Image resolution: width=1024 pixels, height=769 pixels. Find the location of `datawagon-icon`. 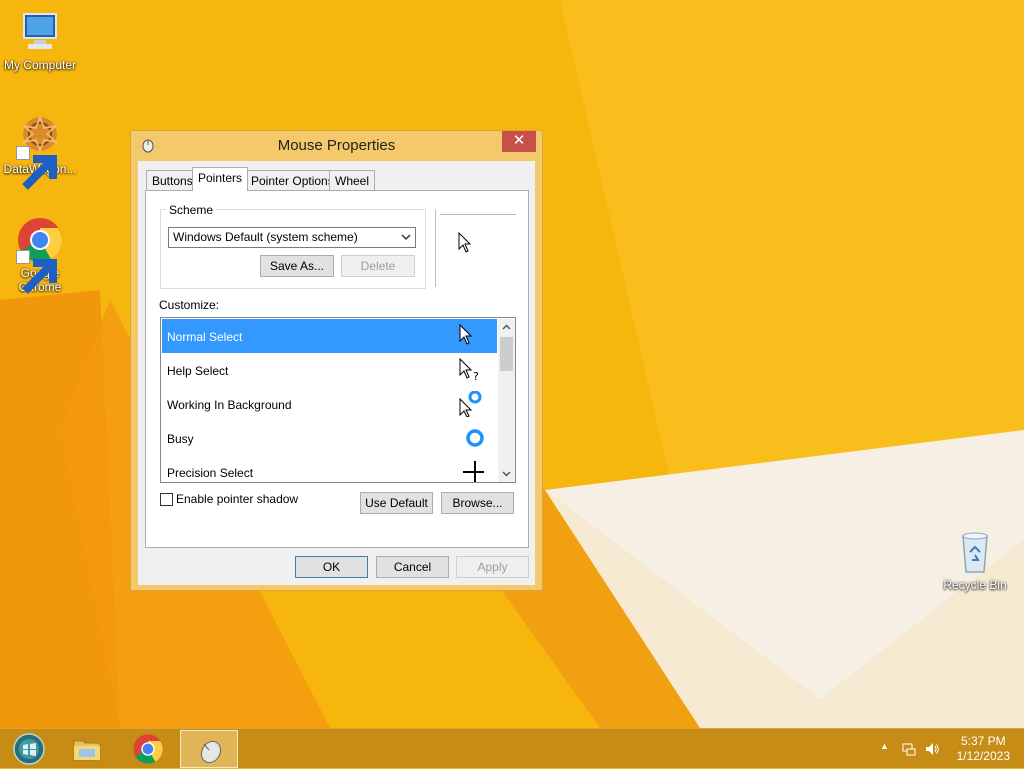

datawagon-icon is located at coordinates (40, 151).